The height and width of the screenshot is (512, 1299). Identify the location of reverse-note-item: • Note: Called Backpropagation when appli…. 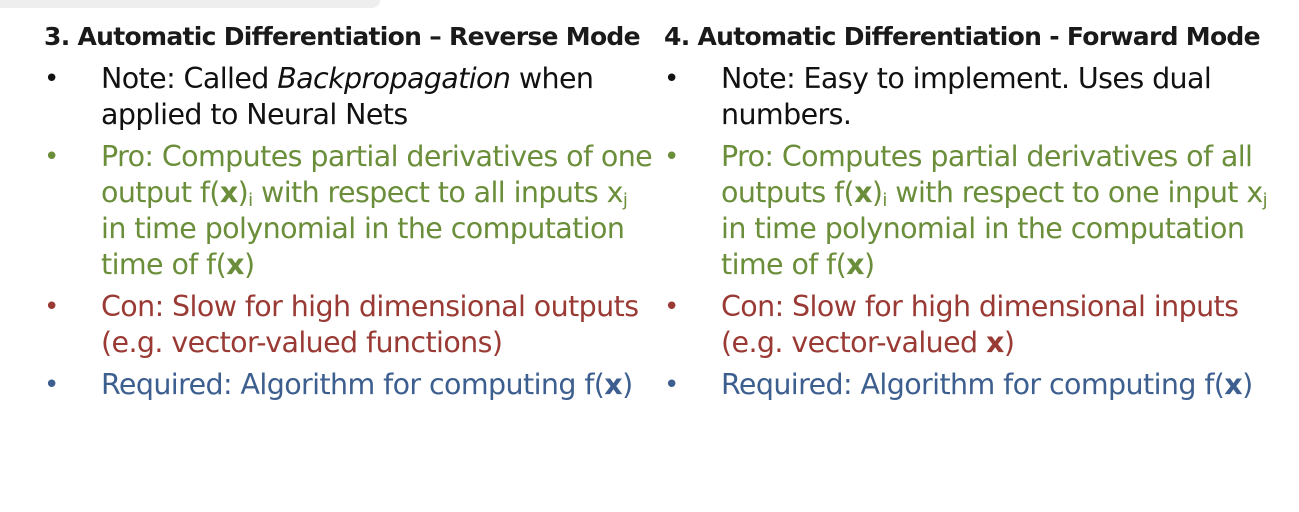
(319, 96).